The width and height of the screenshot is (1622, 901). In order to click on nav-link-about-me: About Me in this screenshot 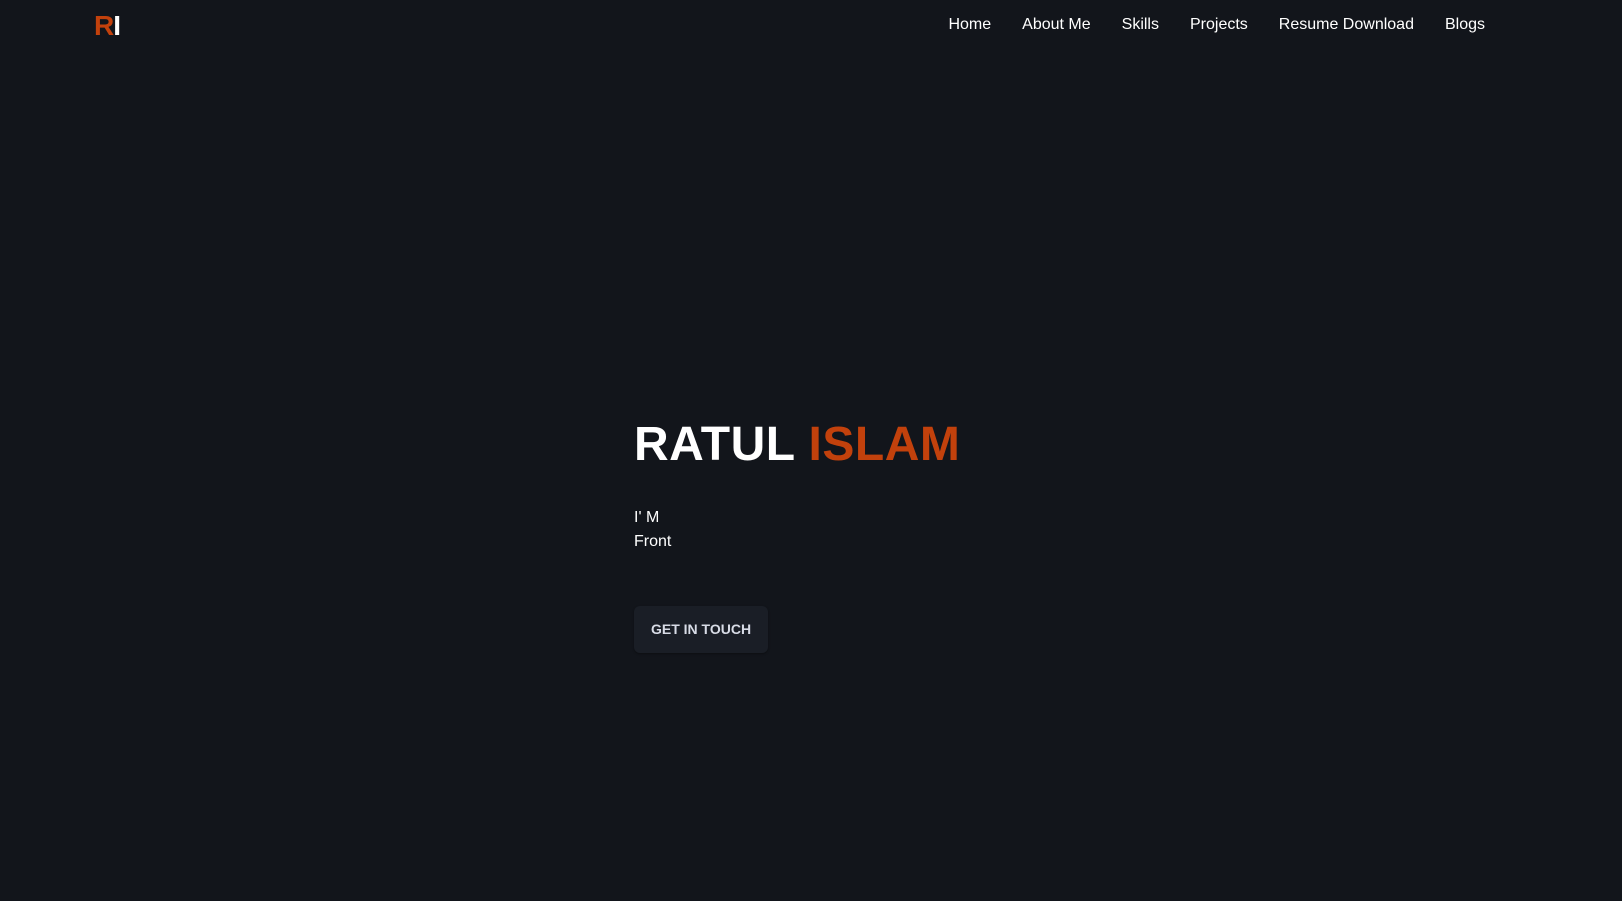, I will do `click(1056, 24)`.